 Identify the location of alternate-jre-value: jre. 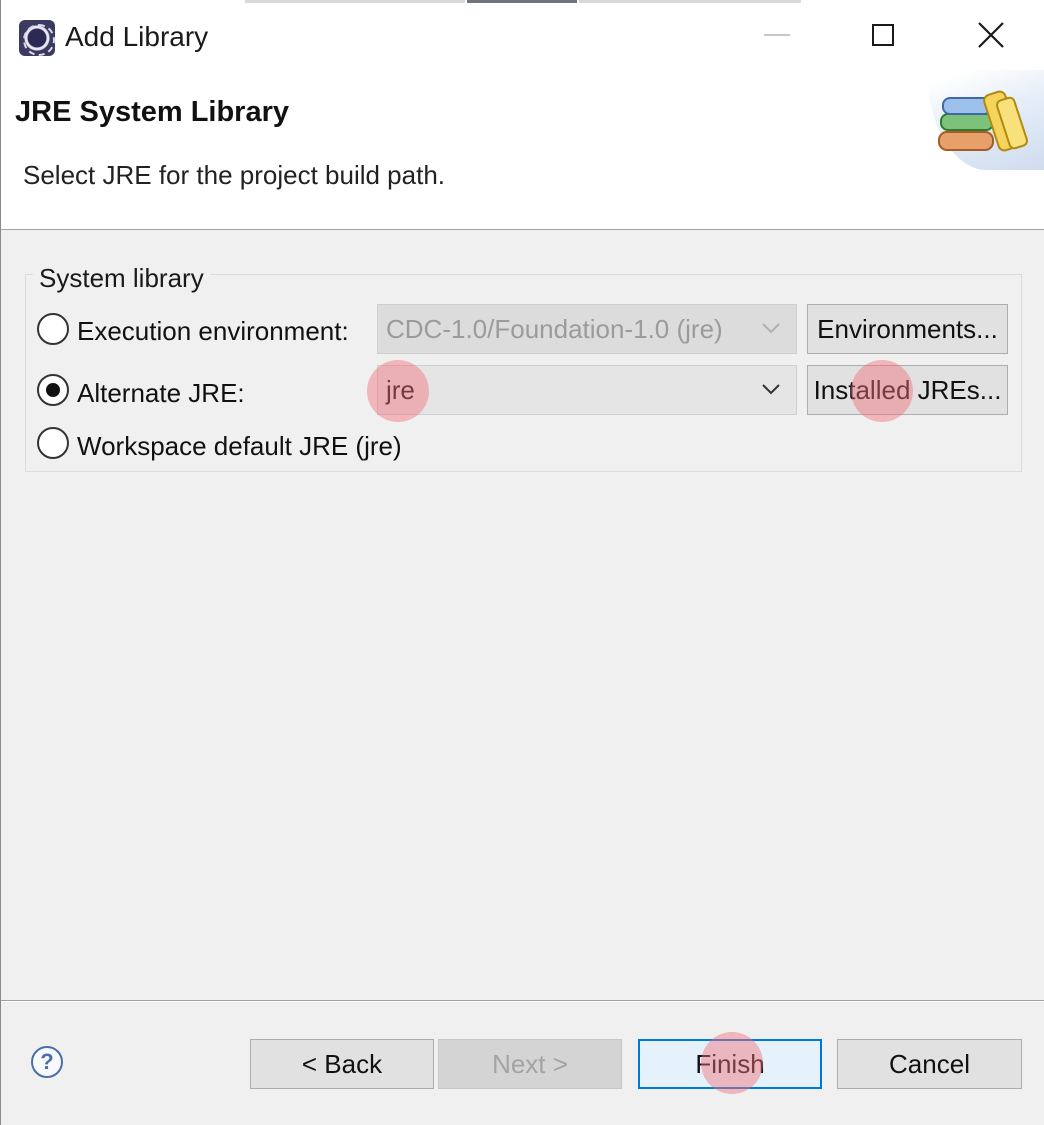
(400, 390).